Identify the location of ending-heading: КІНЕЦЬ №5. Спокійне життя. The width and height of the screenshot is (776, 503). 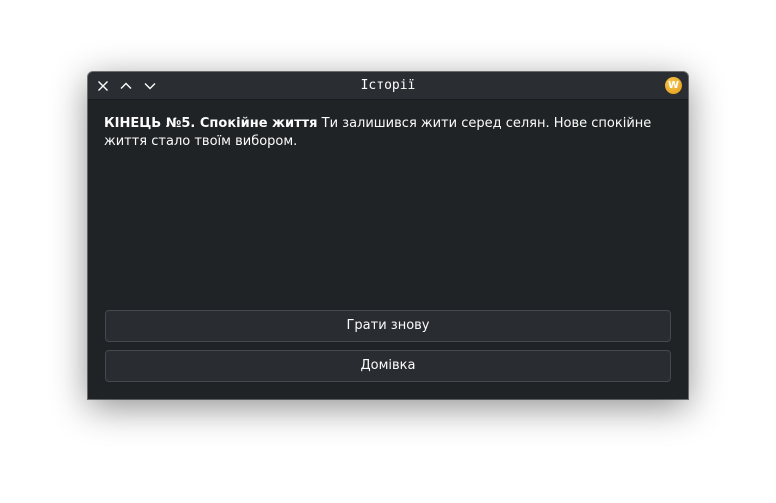
(211, 123).